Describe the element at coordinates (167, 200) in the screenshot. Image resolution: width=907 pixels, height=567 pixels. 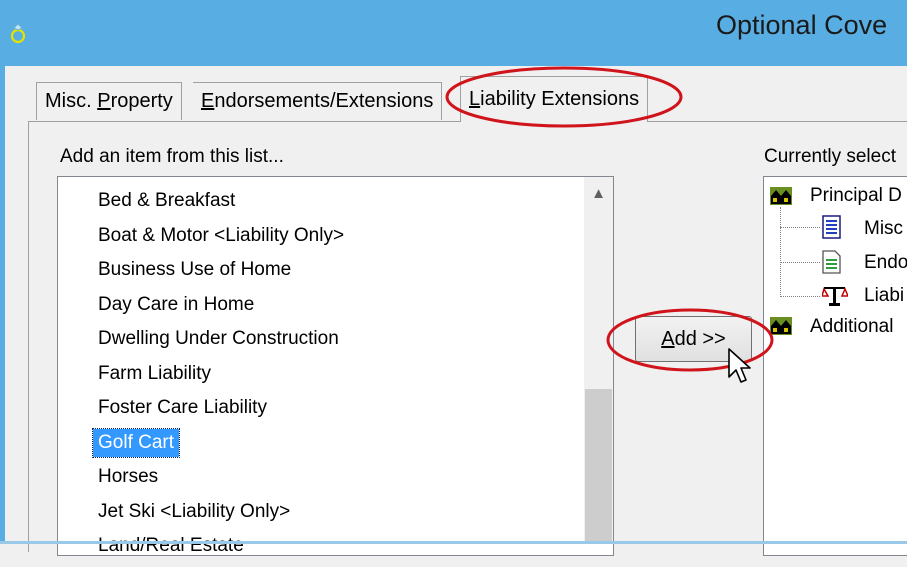
I see `list-item-text: Bed & Breakfast` at that location.